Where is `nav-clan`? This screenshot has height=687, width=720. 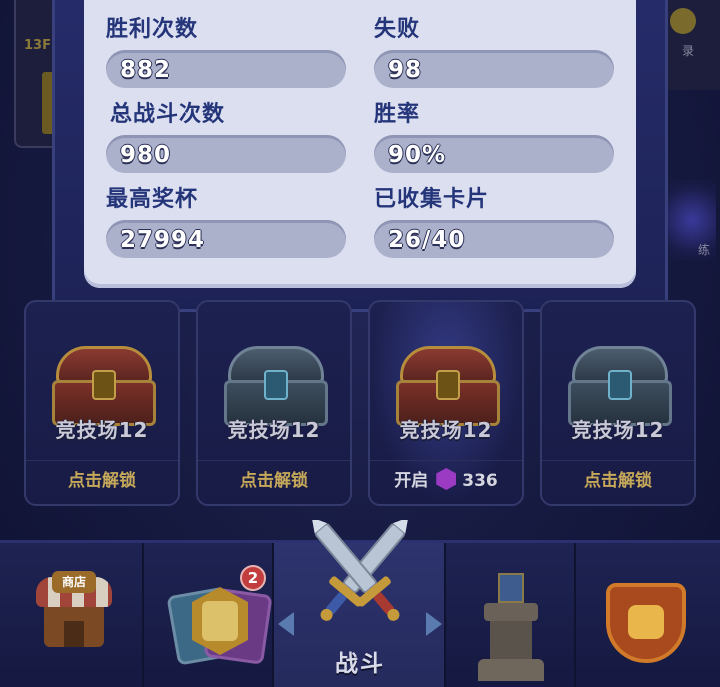 nav-clan is located at coordinates (648, 615).